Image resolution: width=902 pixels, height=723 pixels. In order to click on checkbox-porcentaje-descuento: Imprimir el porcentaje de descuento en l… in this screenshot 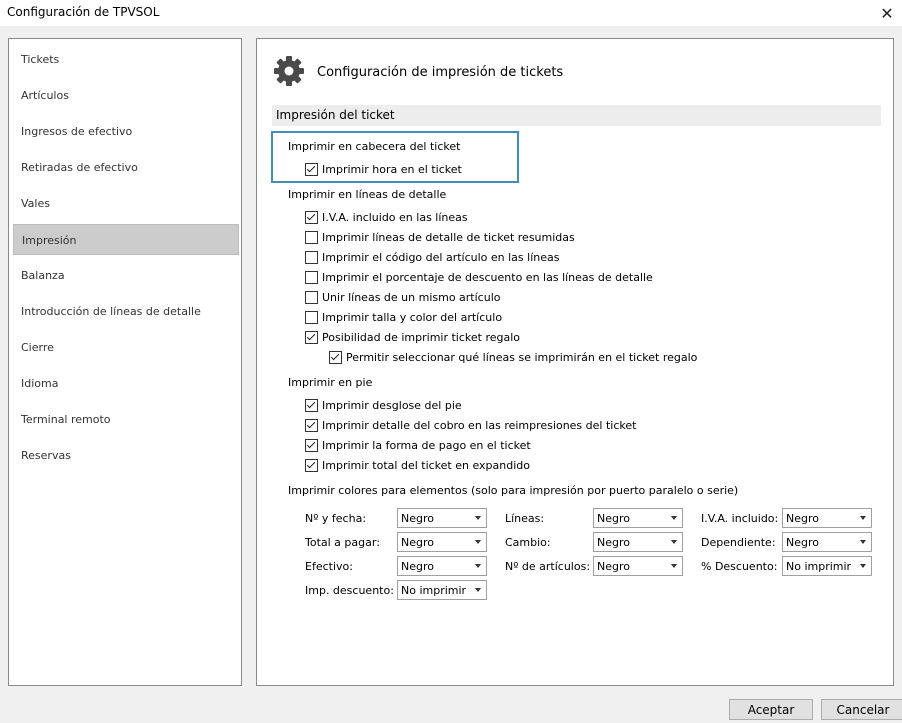, I will do `click(479, 277)`.